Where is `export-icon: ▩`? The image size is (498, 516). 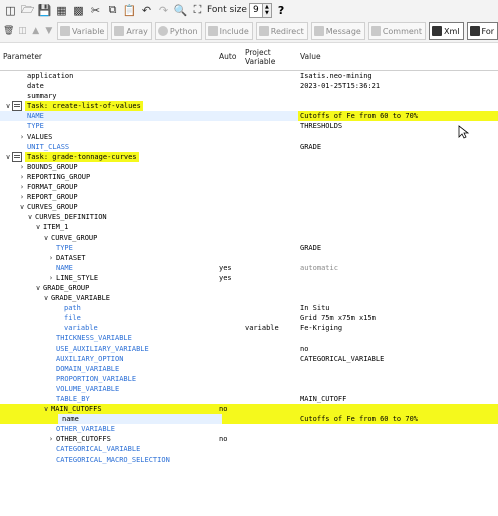
export-icon: ▩ is located at coordinates (78, 10).